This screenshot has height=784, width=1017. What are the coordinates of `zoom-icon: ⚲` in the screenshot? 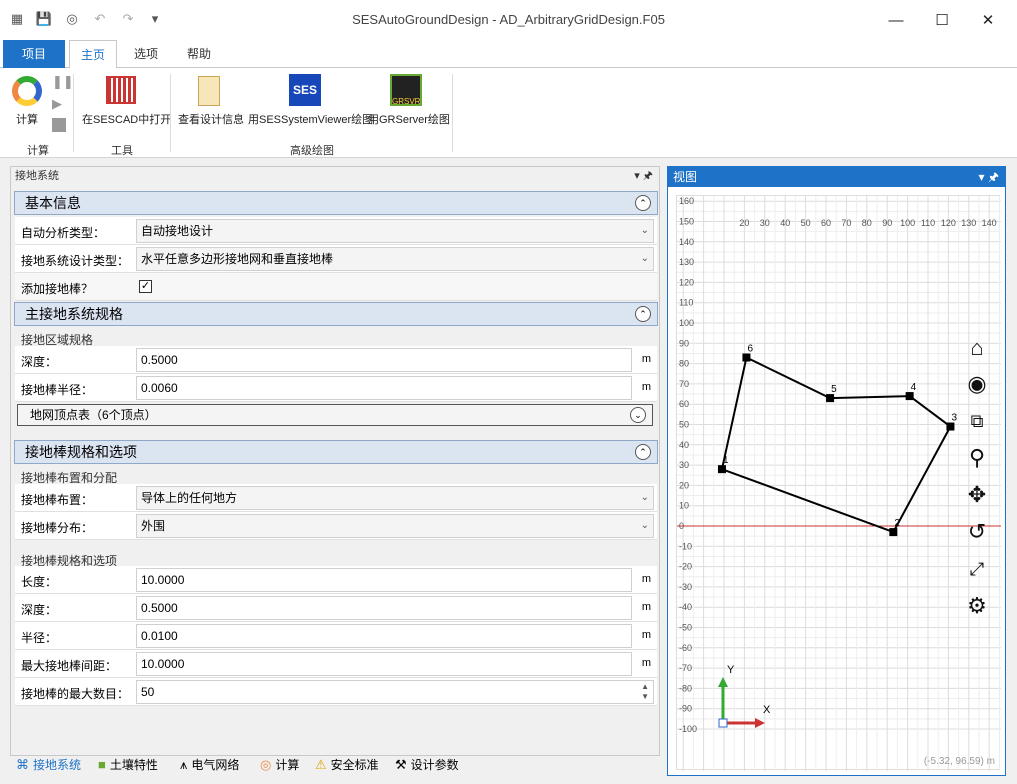 It's located at (977, 458).